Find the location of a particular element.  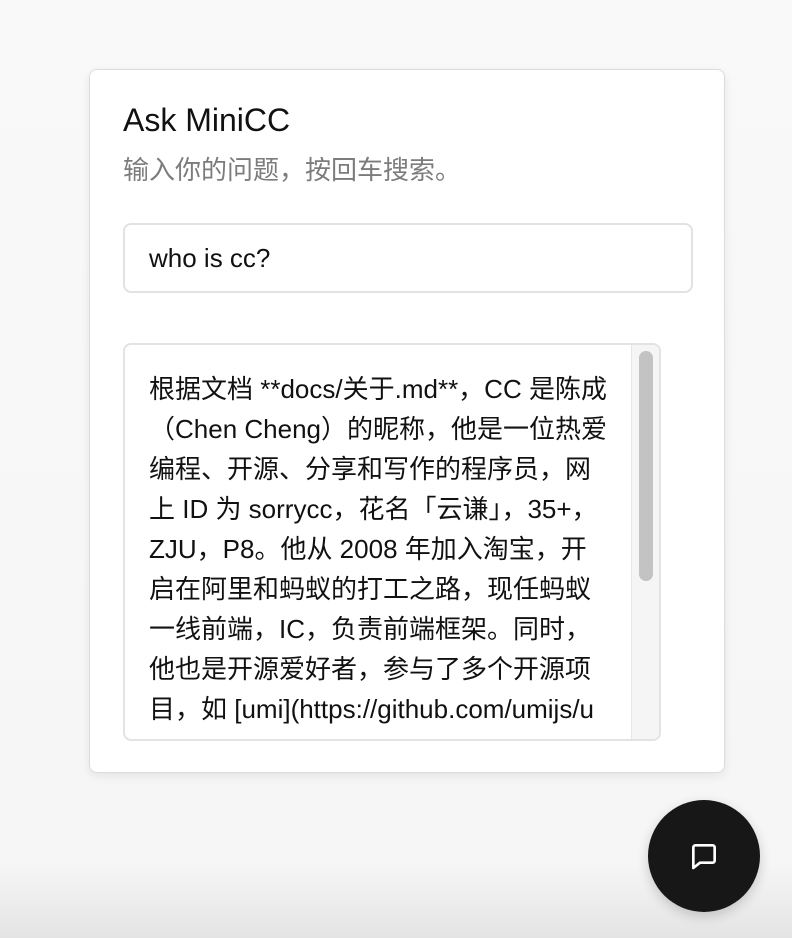

widget-subtitle: 输入你的问题，按回车搜索。 is located at coordinates (292, 170).